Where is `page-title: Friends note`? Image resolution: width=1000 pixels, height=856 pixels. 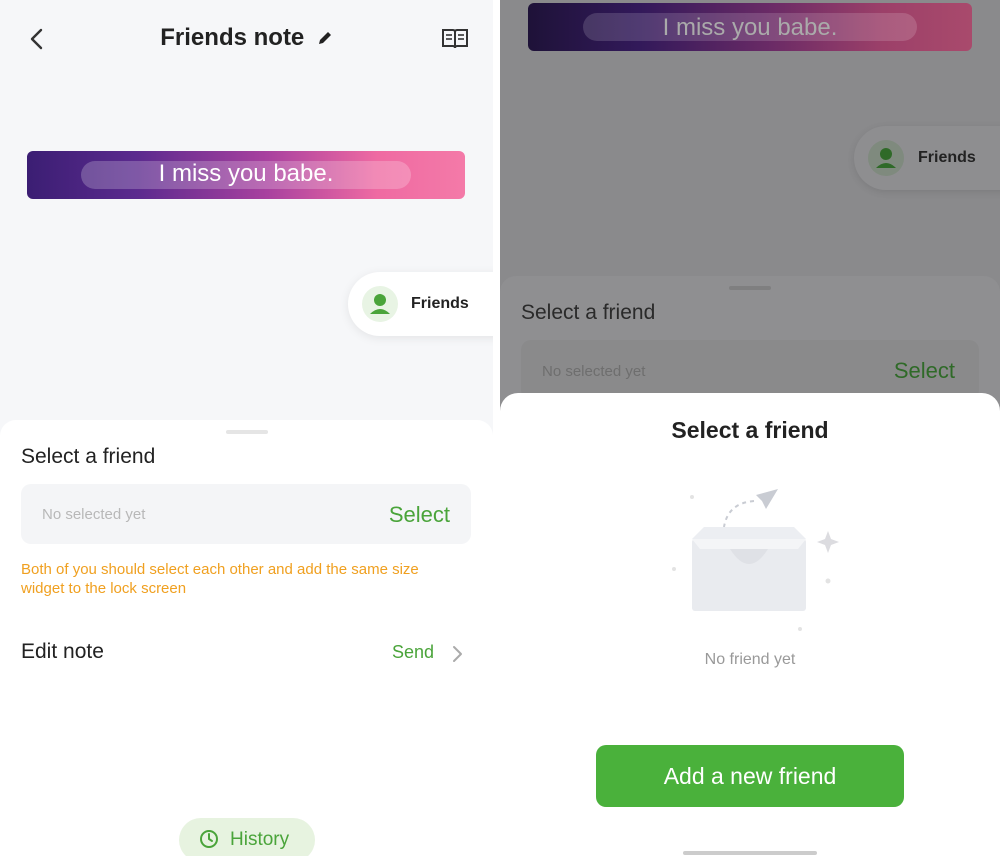 page-title: Friends note is located at coordinates (232, 37).